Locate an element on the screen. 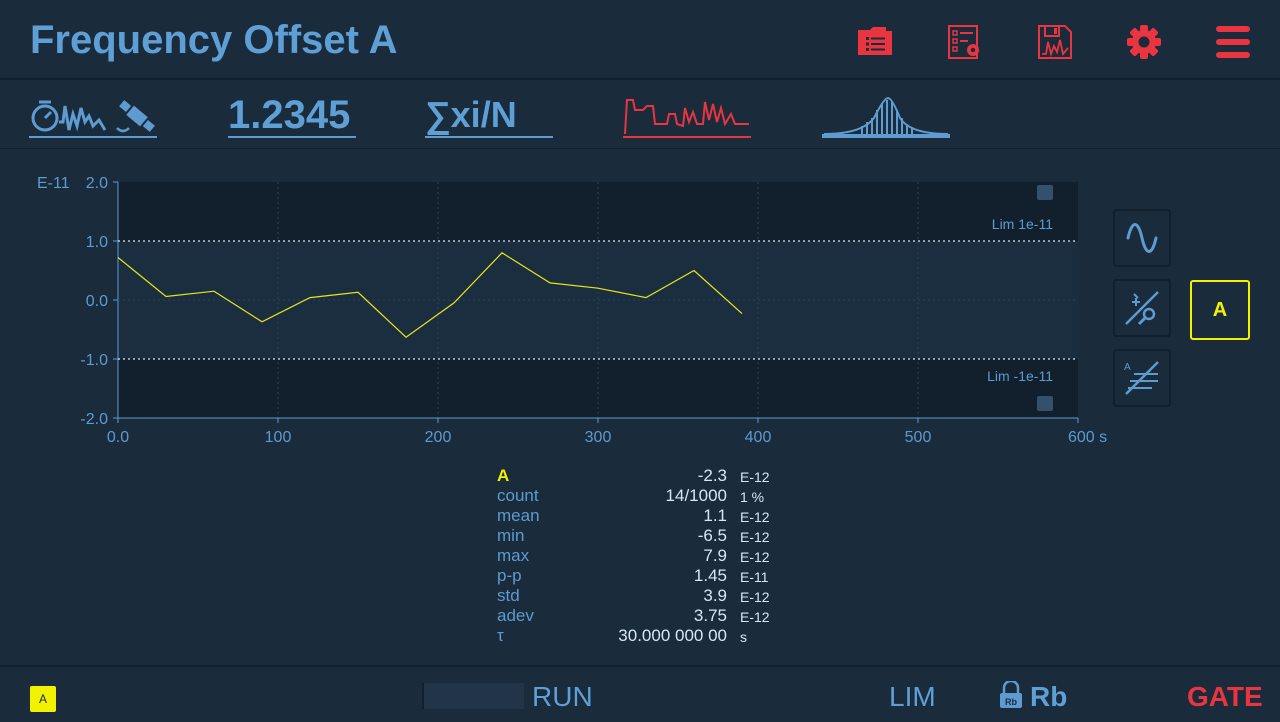 The image size is (1280, 722). stat-value: 14/1000 is located at coordinates (696, 495).